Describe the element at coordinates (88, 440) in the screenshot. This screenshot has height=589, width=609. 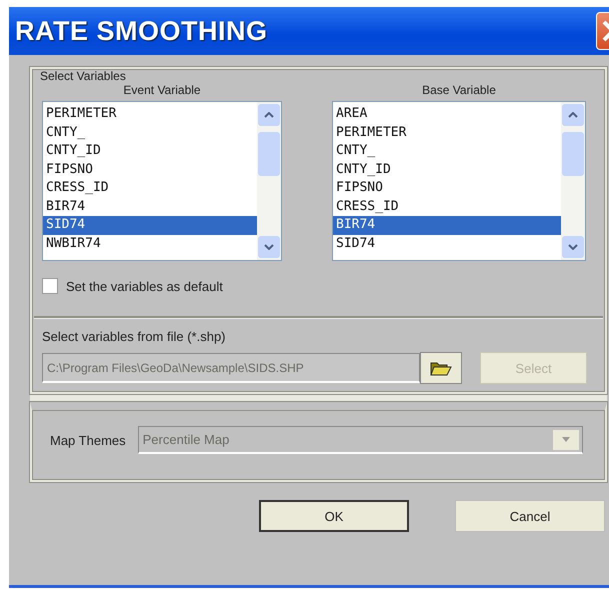
I see `map-themes-label: Map Themes` at that location.